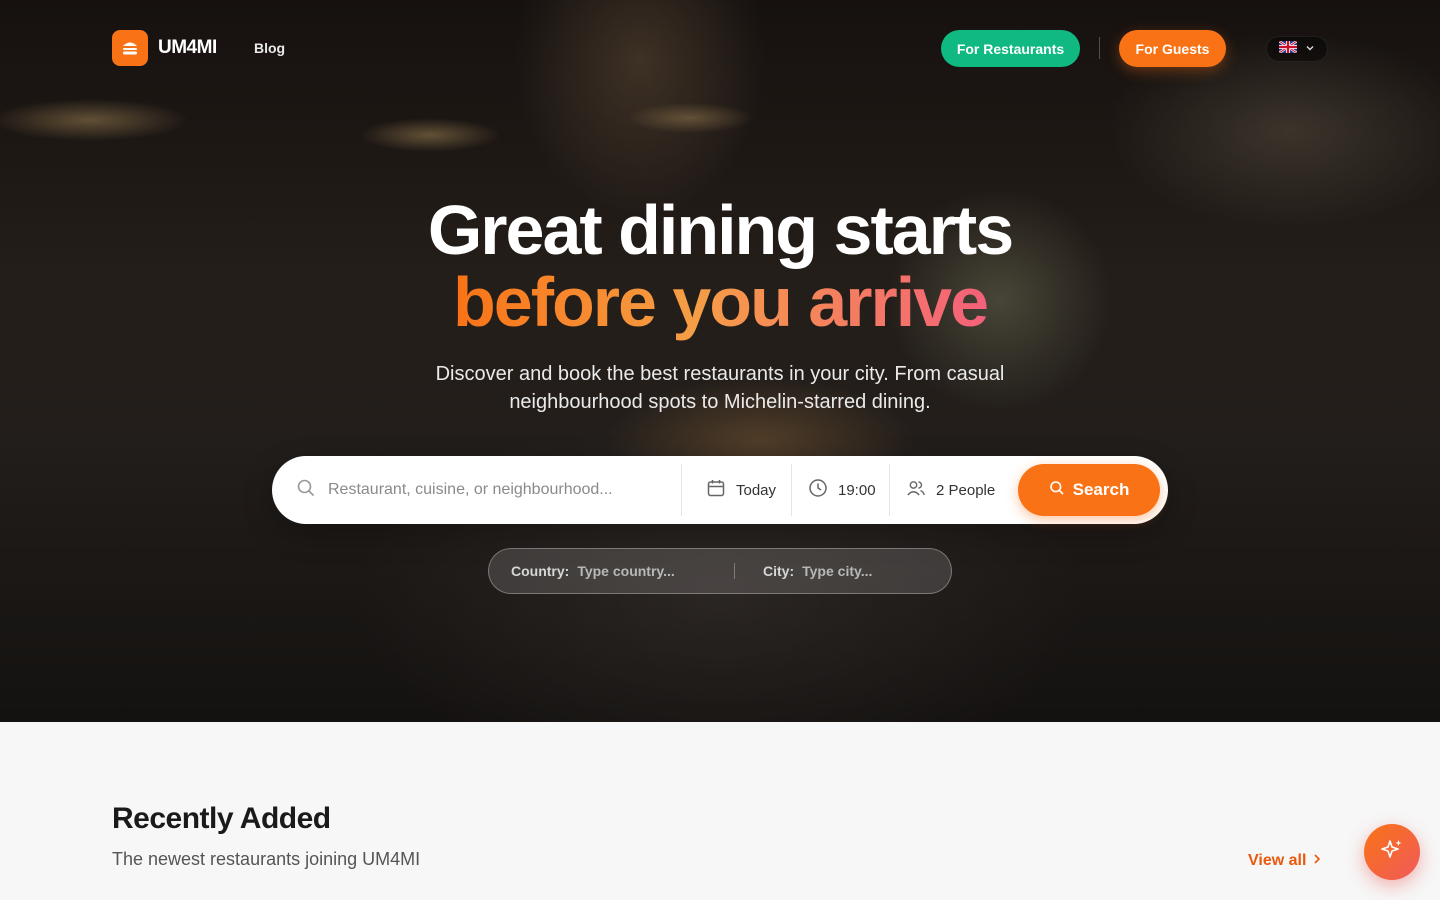 The height and width of the screenshot is (900, 1440). What do you see at coordinates (720, 230) in the screenshot?
I see `hero-title-line1: Great dining starts` at bounding box center [720, 230].